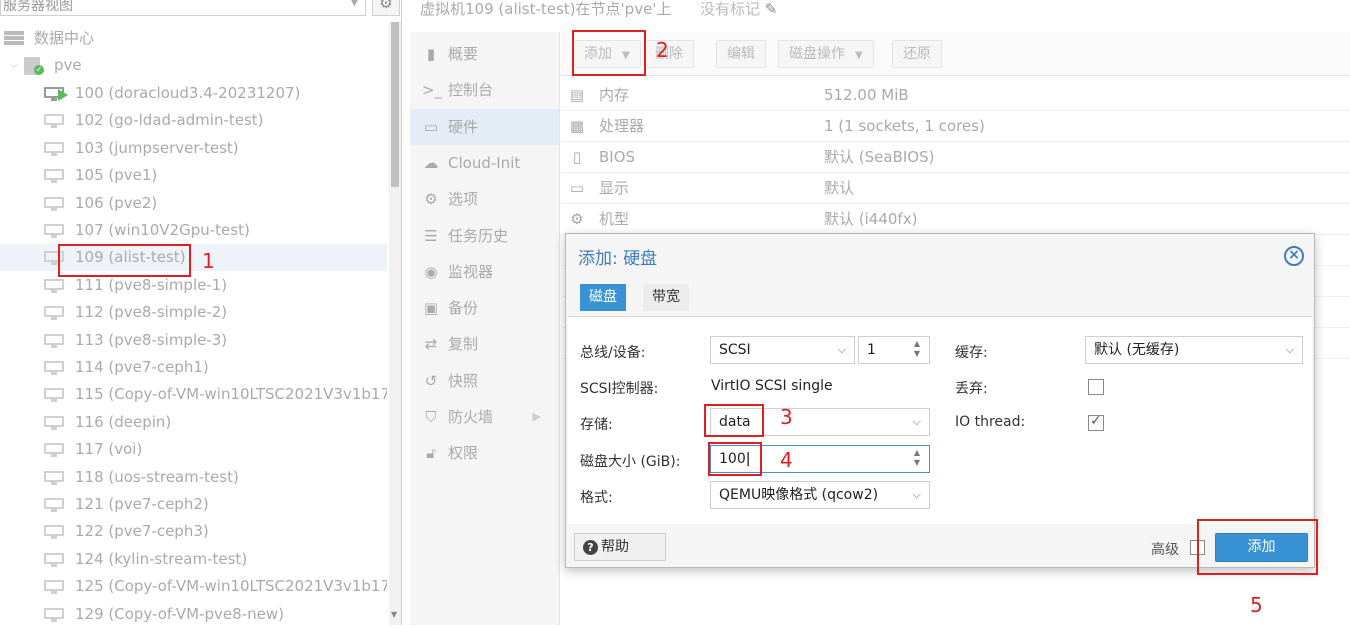 The height and width of the screenshot is (628, 1350). I want to click on nav-item: 🔓︎ 权限, so click(484, 453).